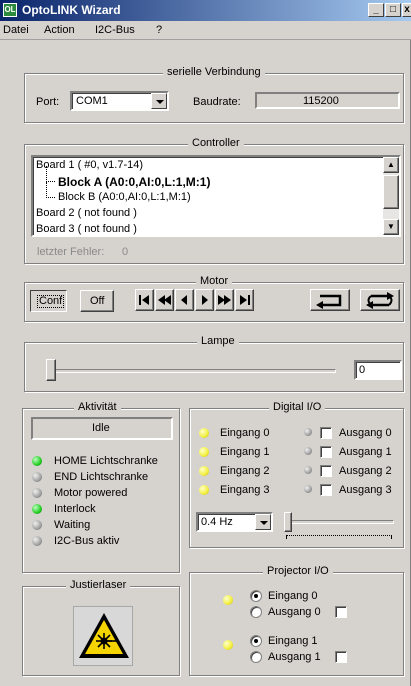 Image resolution: width=411 pixels, height=686 pixels. Describe the element at coordinates (205, 30) in the screenshot. I see `menu-bar: Datei Action I2C-Bus ?` at that location.